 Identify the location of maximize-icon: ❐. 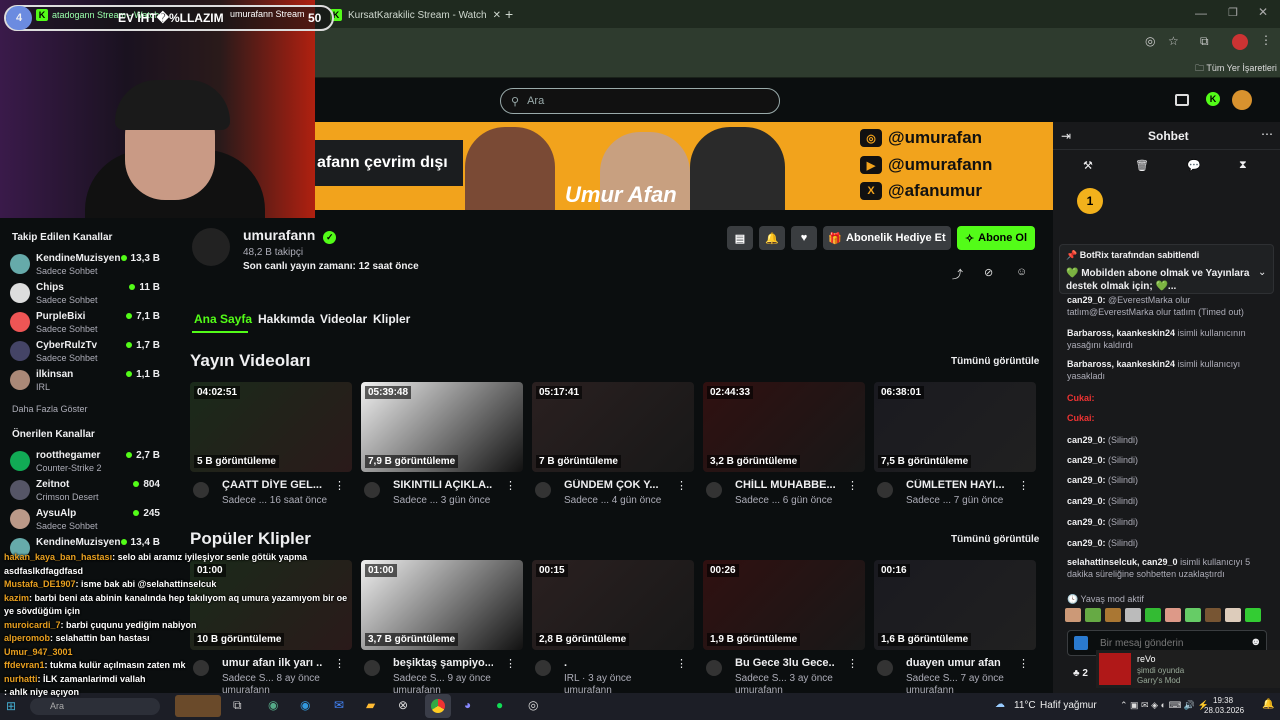
(1233, 12).